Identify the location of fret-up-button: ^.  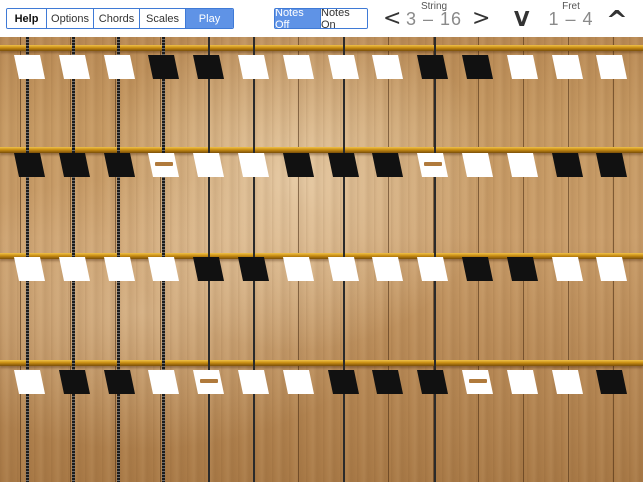
(617, 21).